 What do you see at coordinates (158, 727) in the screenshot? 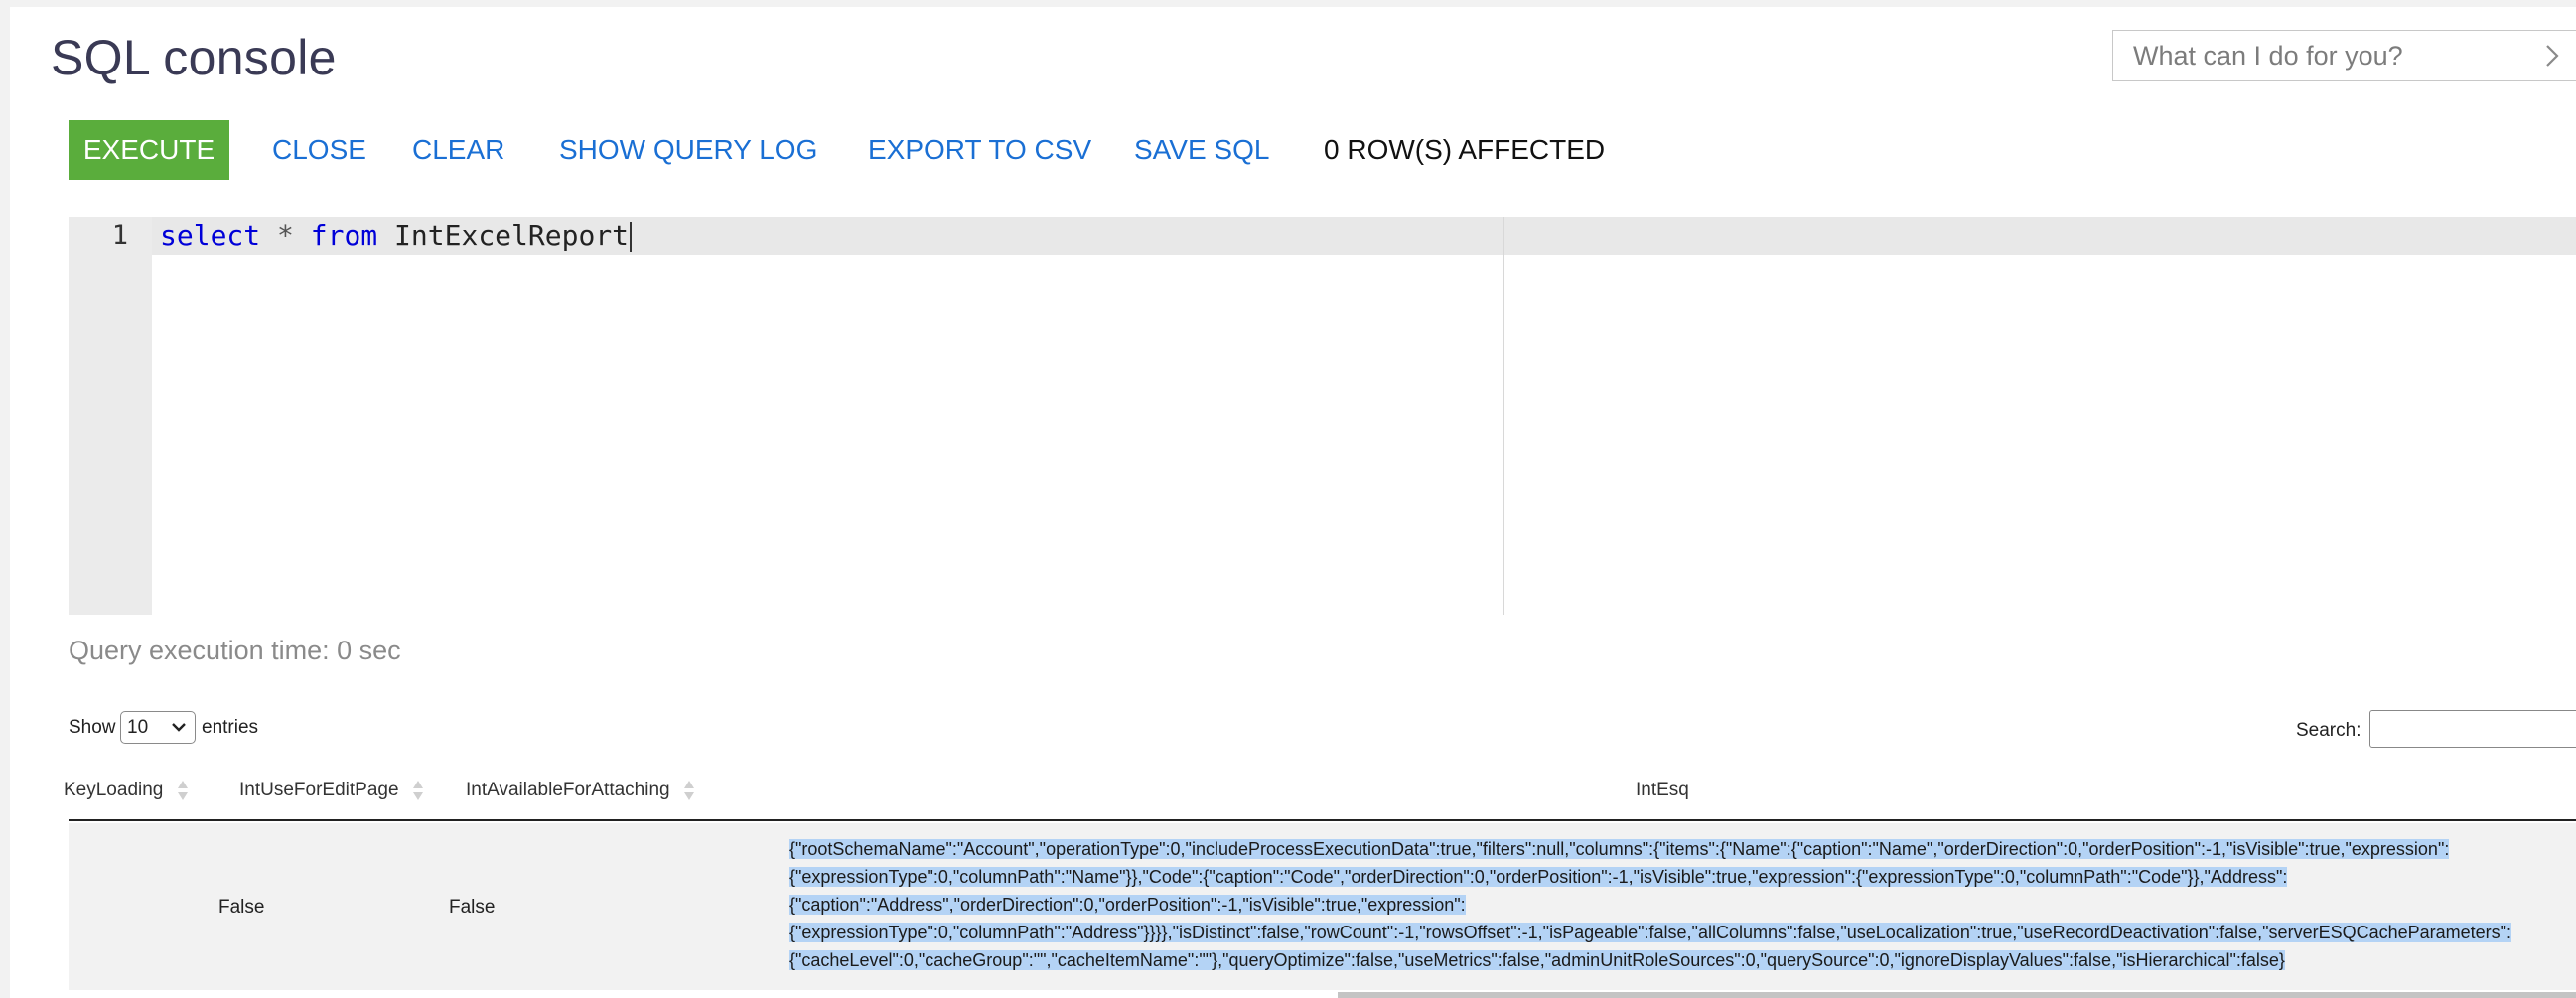
I see `page-size-select: 10` at bounding box center [158, 727].